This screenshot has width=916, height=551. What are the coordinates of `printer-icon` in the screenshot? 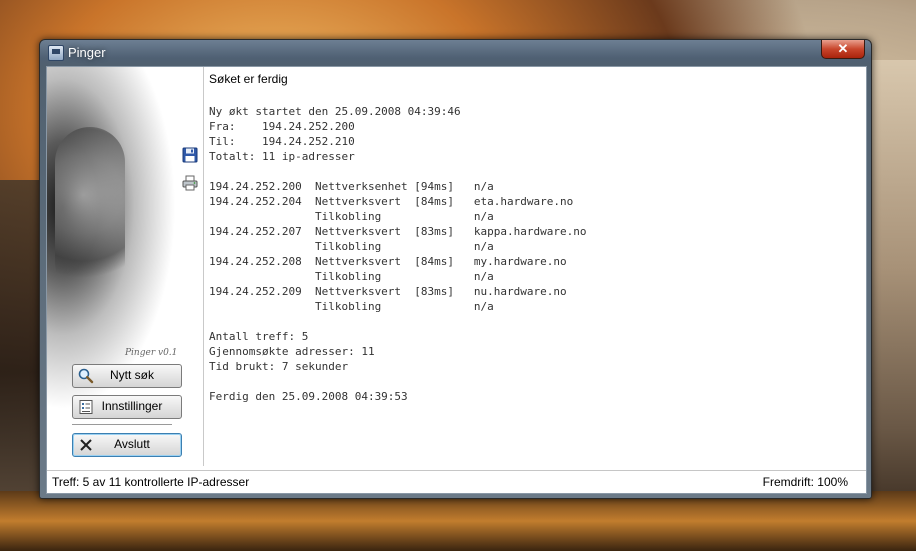 It's located at (190, 183).